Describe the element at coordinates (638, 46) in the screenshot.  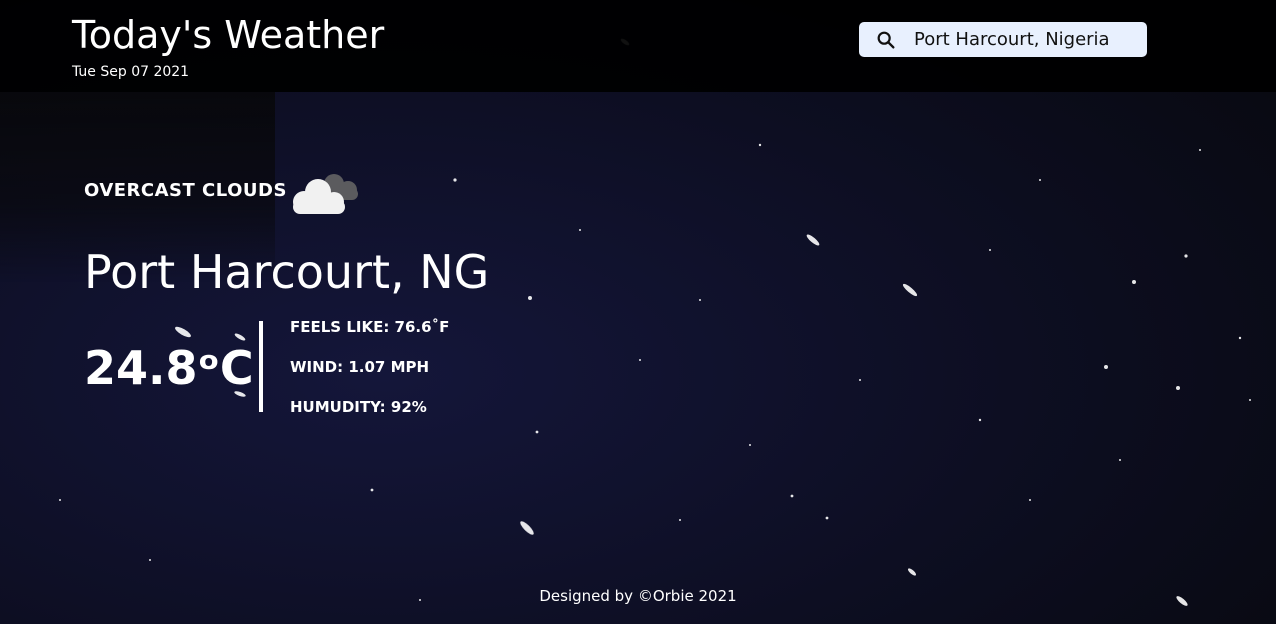
I see `app-header: Today's Weather Tue Sep 07 2021` at that location.